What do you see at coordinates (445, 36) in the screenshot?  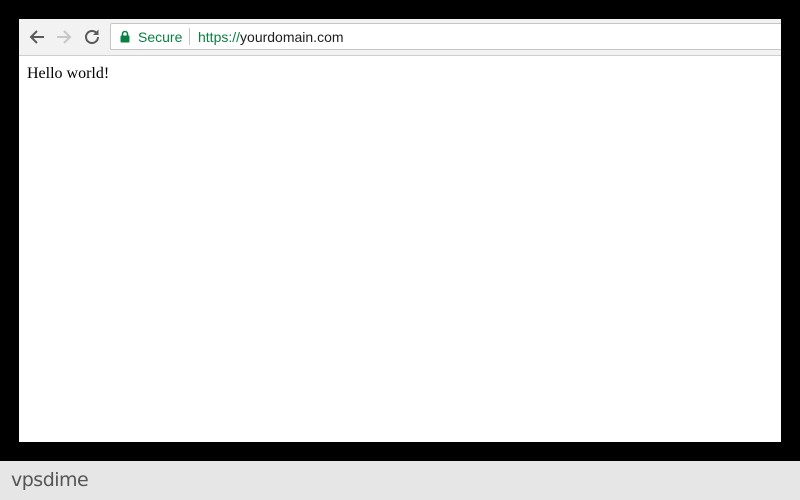 I see `address-bar: Secure https://yourdomain.com` at bounding box center [445, 36].